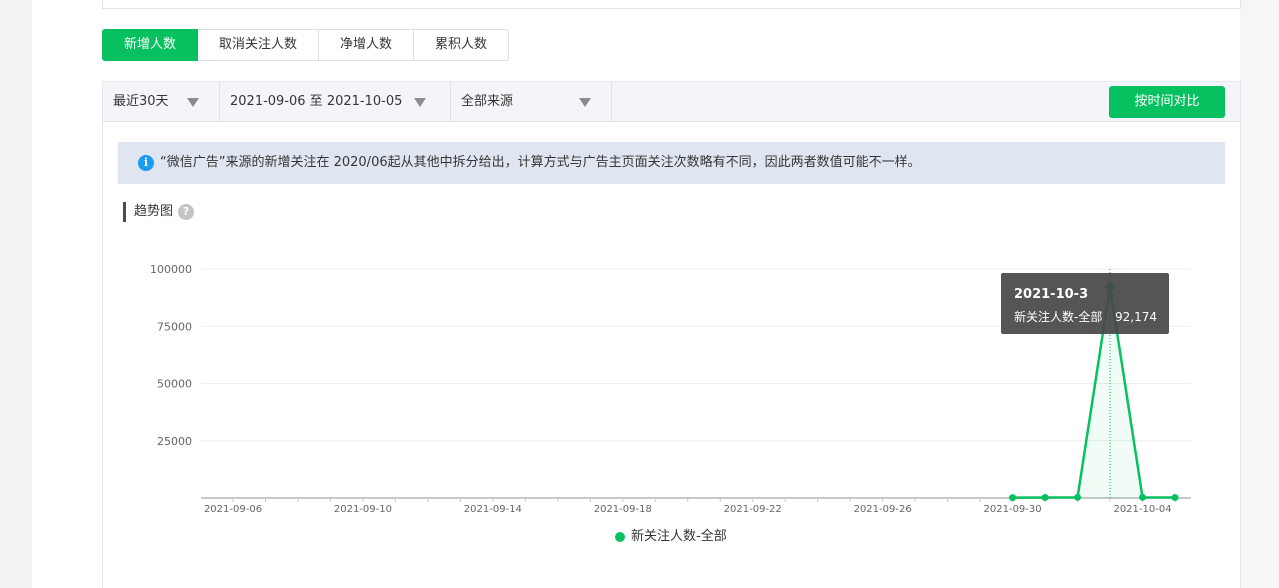 This screenshot has height=588, width=1279. Describe the element at coordinates (1136, 317) in the screenshot. I see `tooltip-value: 92,174` at that location.